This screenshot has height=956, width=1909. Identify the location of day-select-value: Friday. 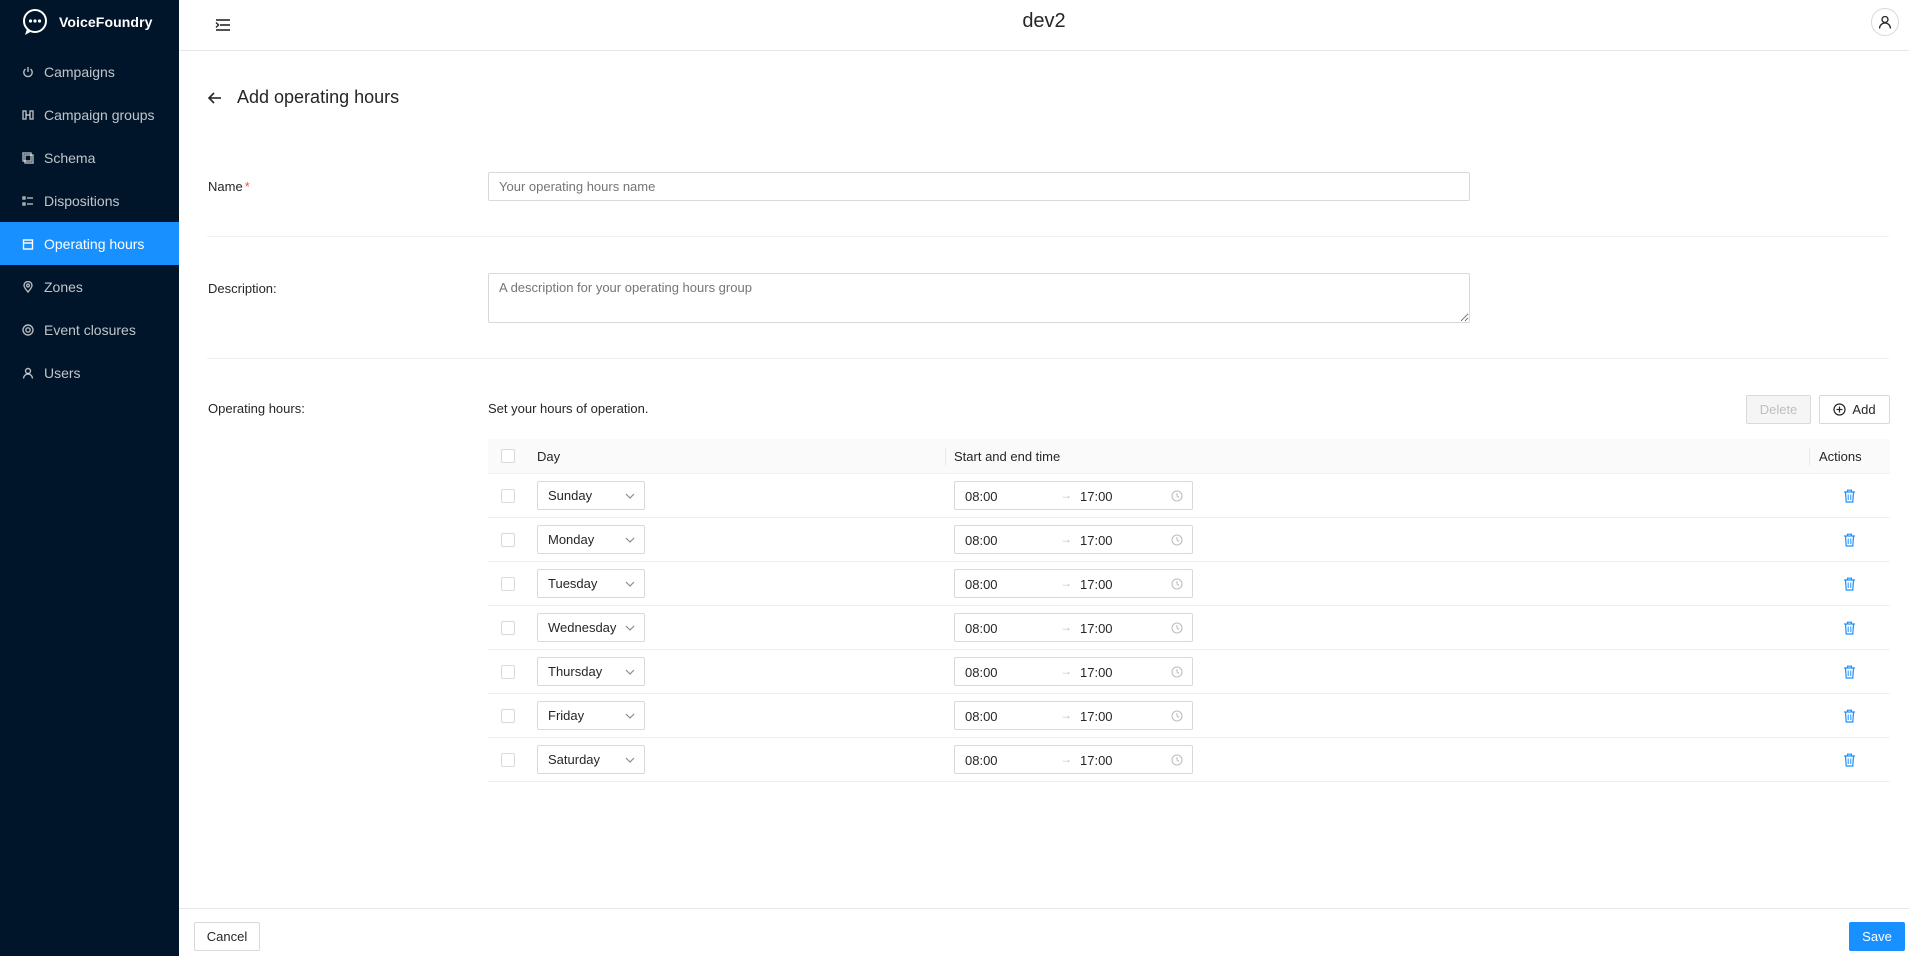
(566, 715).